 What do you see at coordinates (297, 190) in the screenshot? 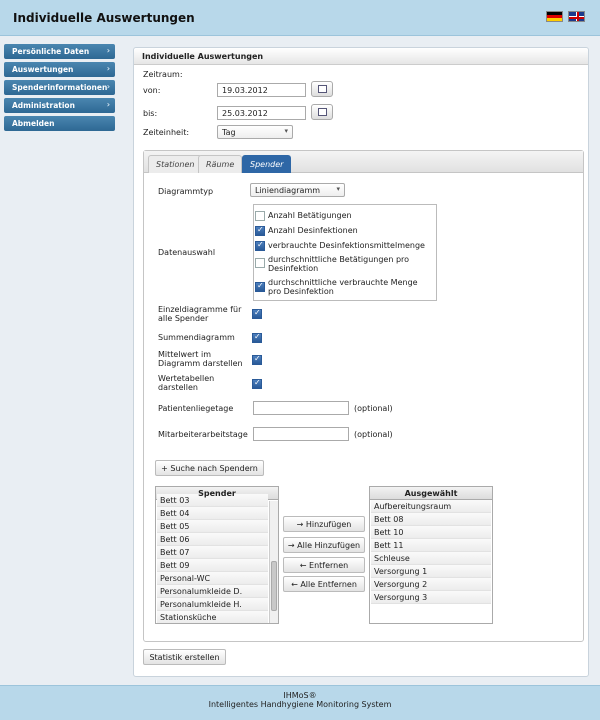
I see `diagrammtyp-select: Liniendiagramm ▾` at bounding box center [297, 190].